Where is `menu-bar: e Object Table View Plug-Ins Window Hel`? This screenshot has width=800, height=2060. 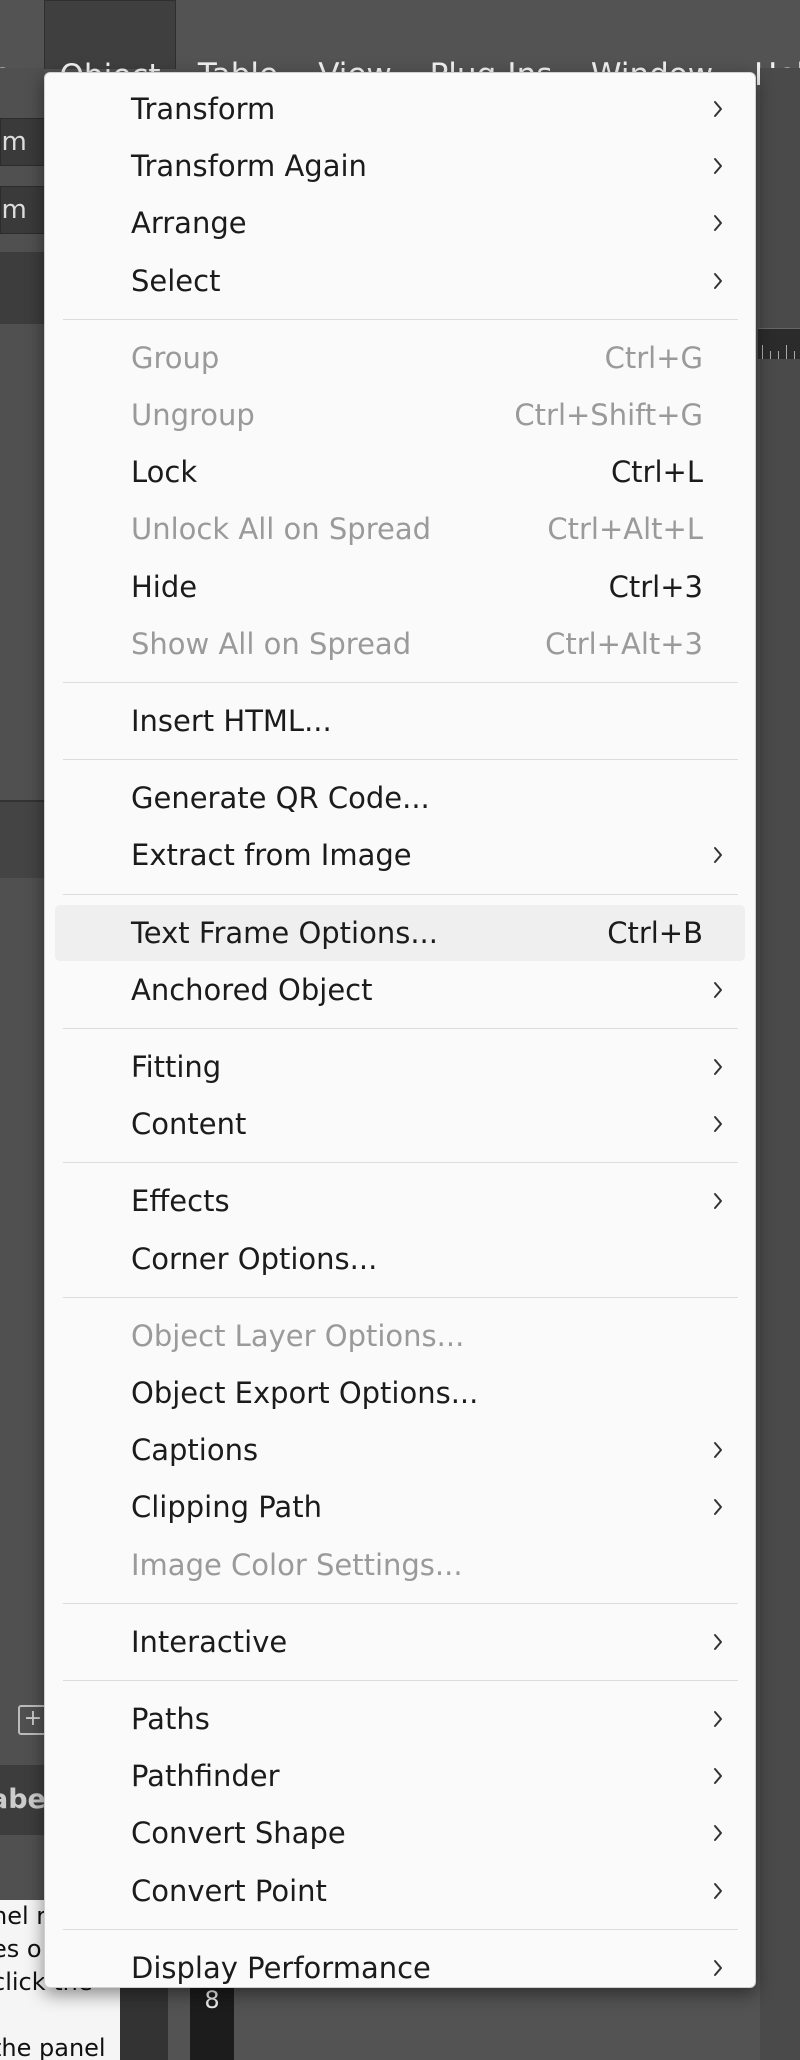 menu-bar: e Object Table View Plug-Ins Window Hel is located at coordinates (400, 47).